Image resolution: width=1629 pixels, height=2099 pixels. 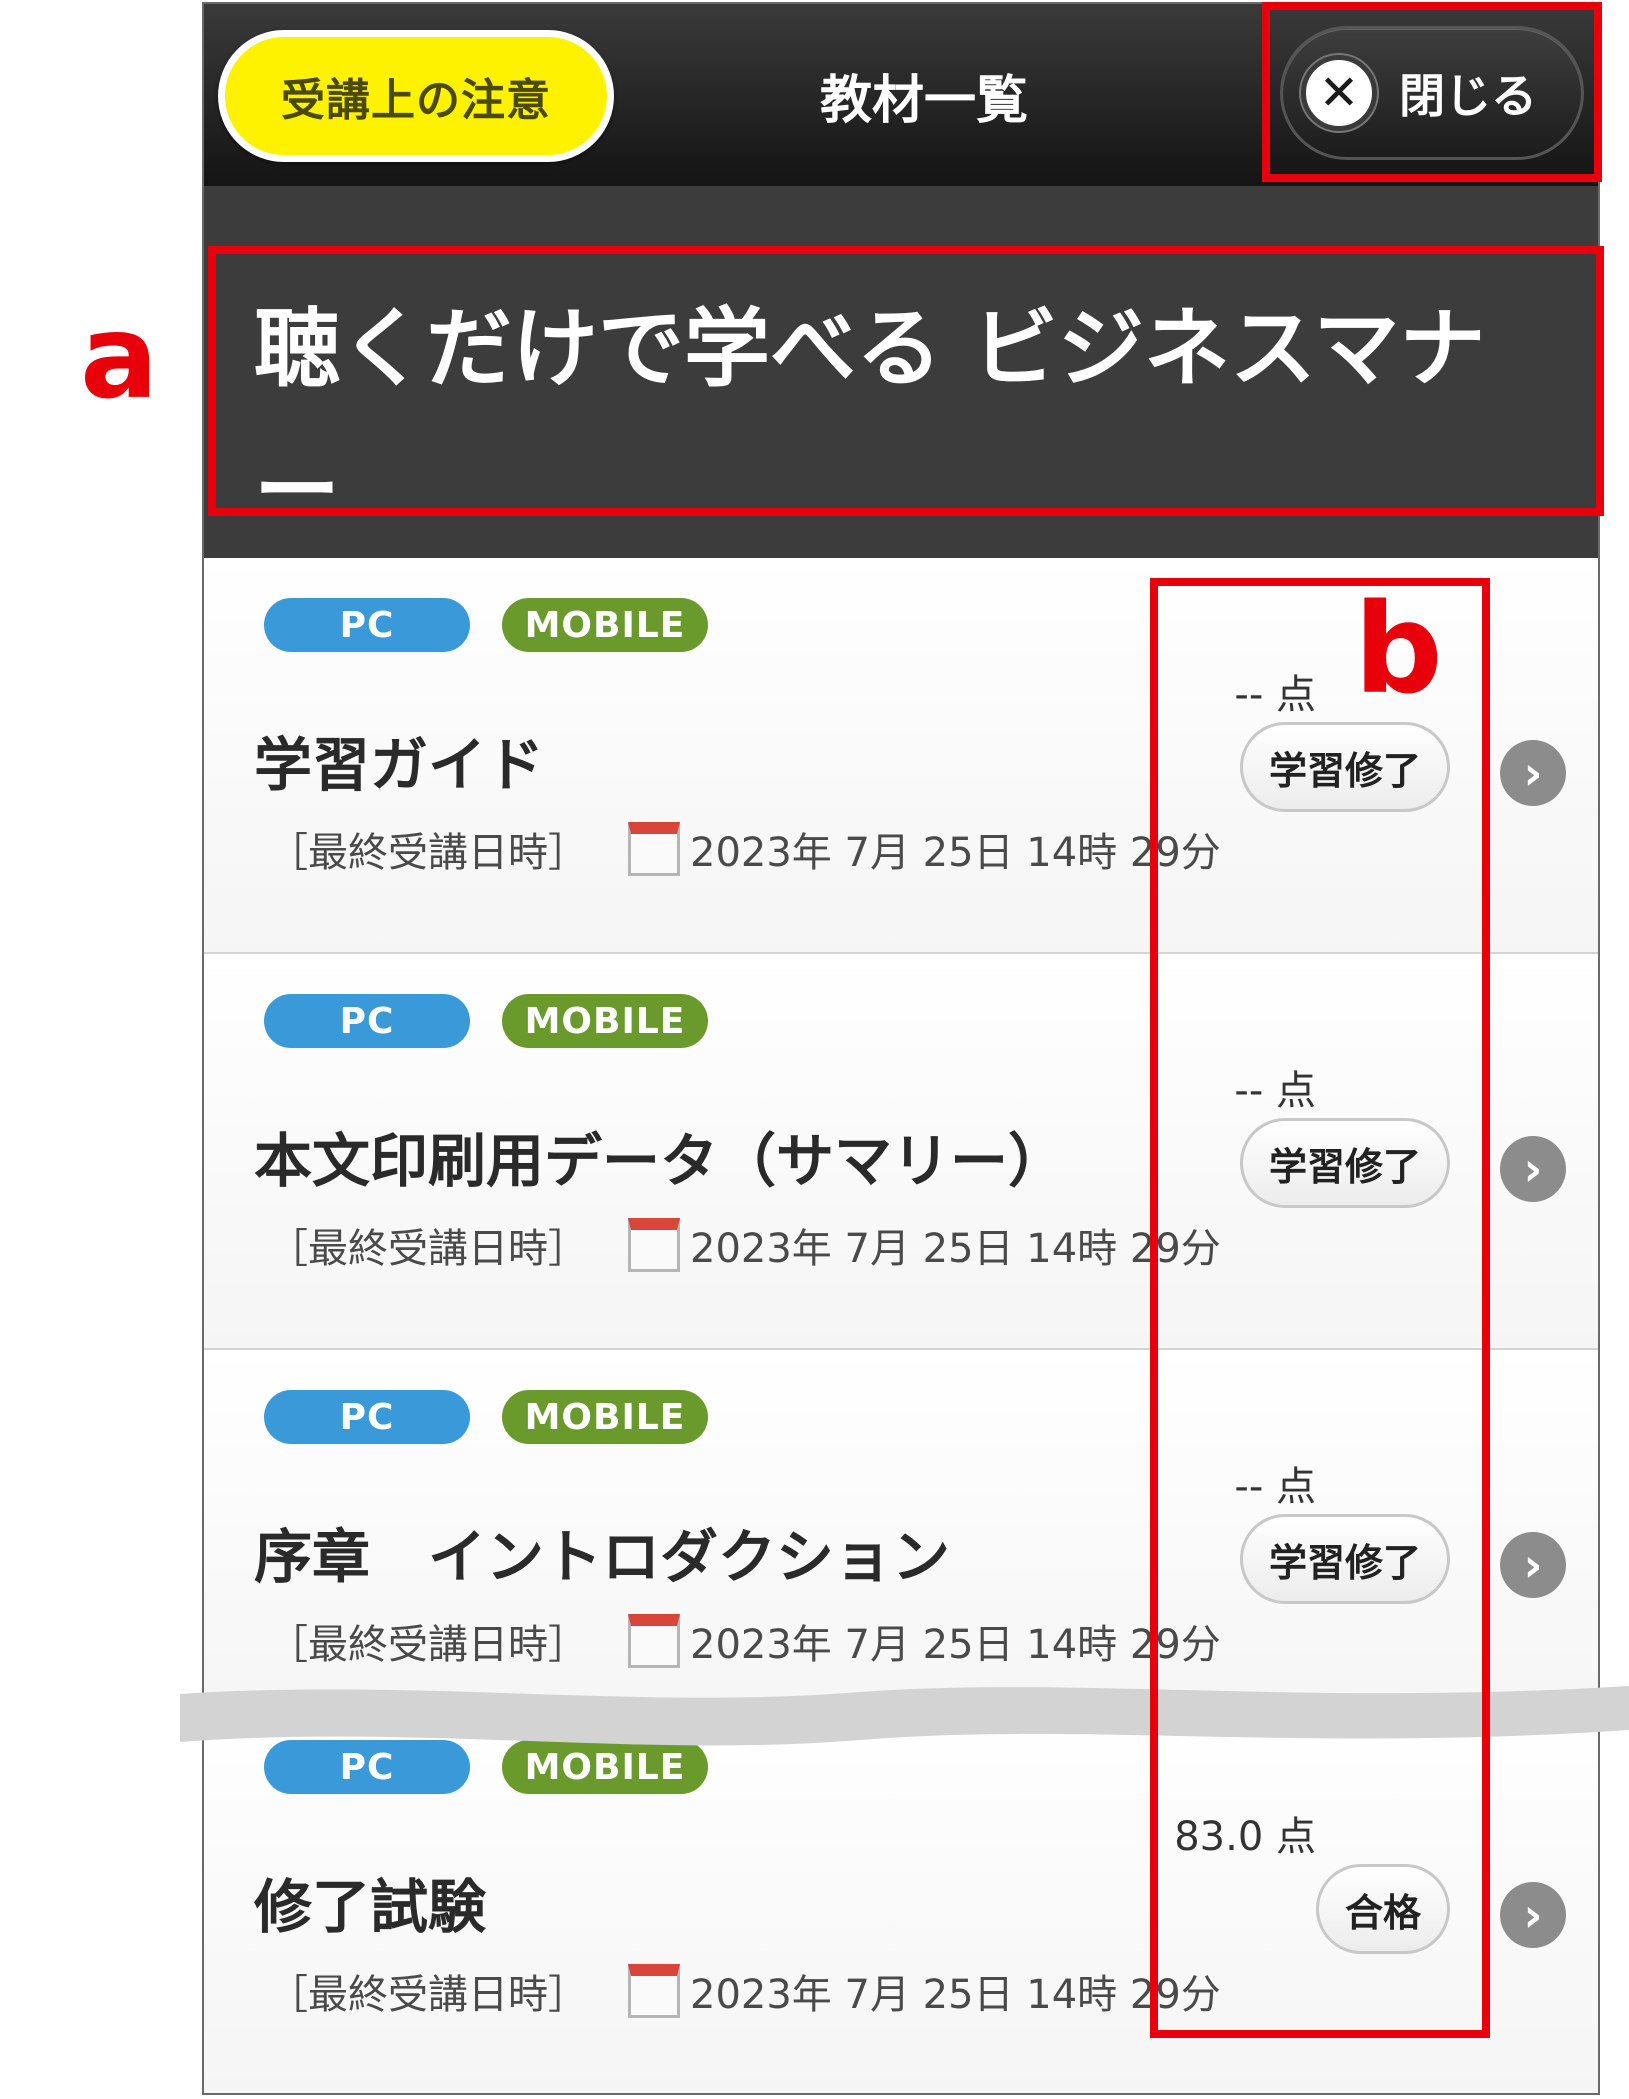 What do you see at coordinates (1320, 1308) in the screenshot?
I see `annotation-box-status` at bounding box center [1320, 1308].